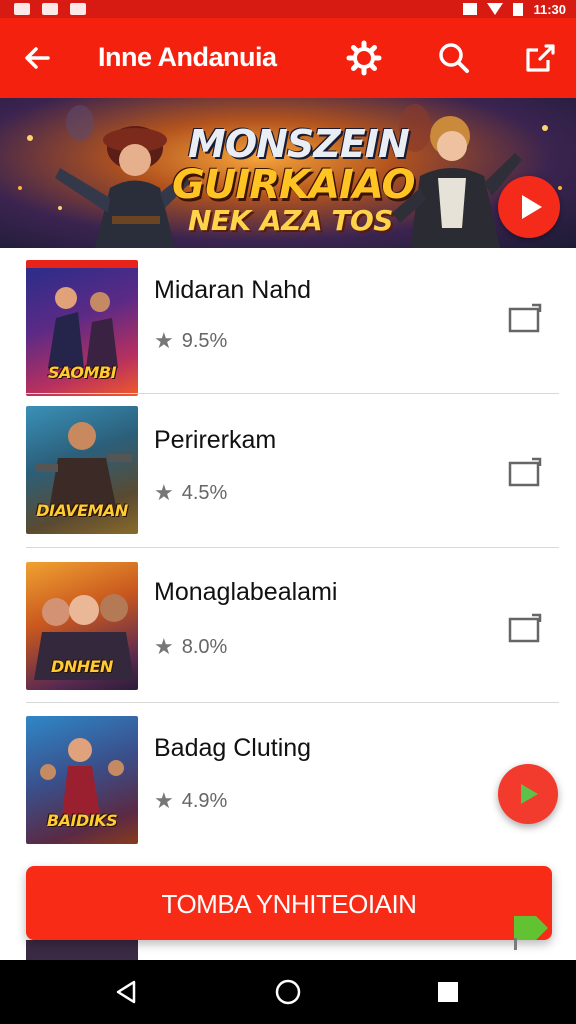 Image resolution: width=576 pixels, height=1024 pixels. Describe the element at coordinates (364, 58) in the screenshot. I see `settings-gear-icon` at that location.